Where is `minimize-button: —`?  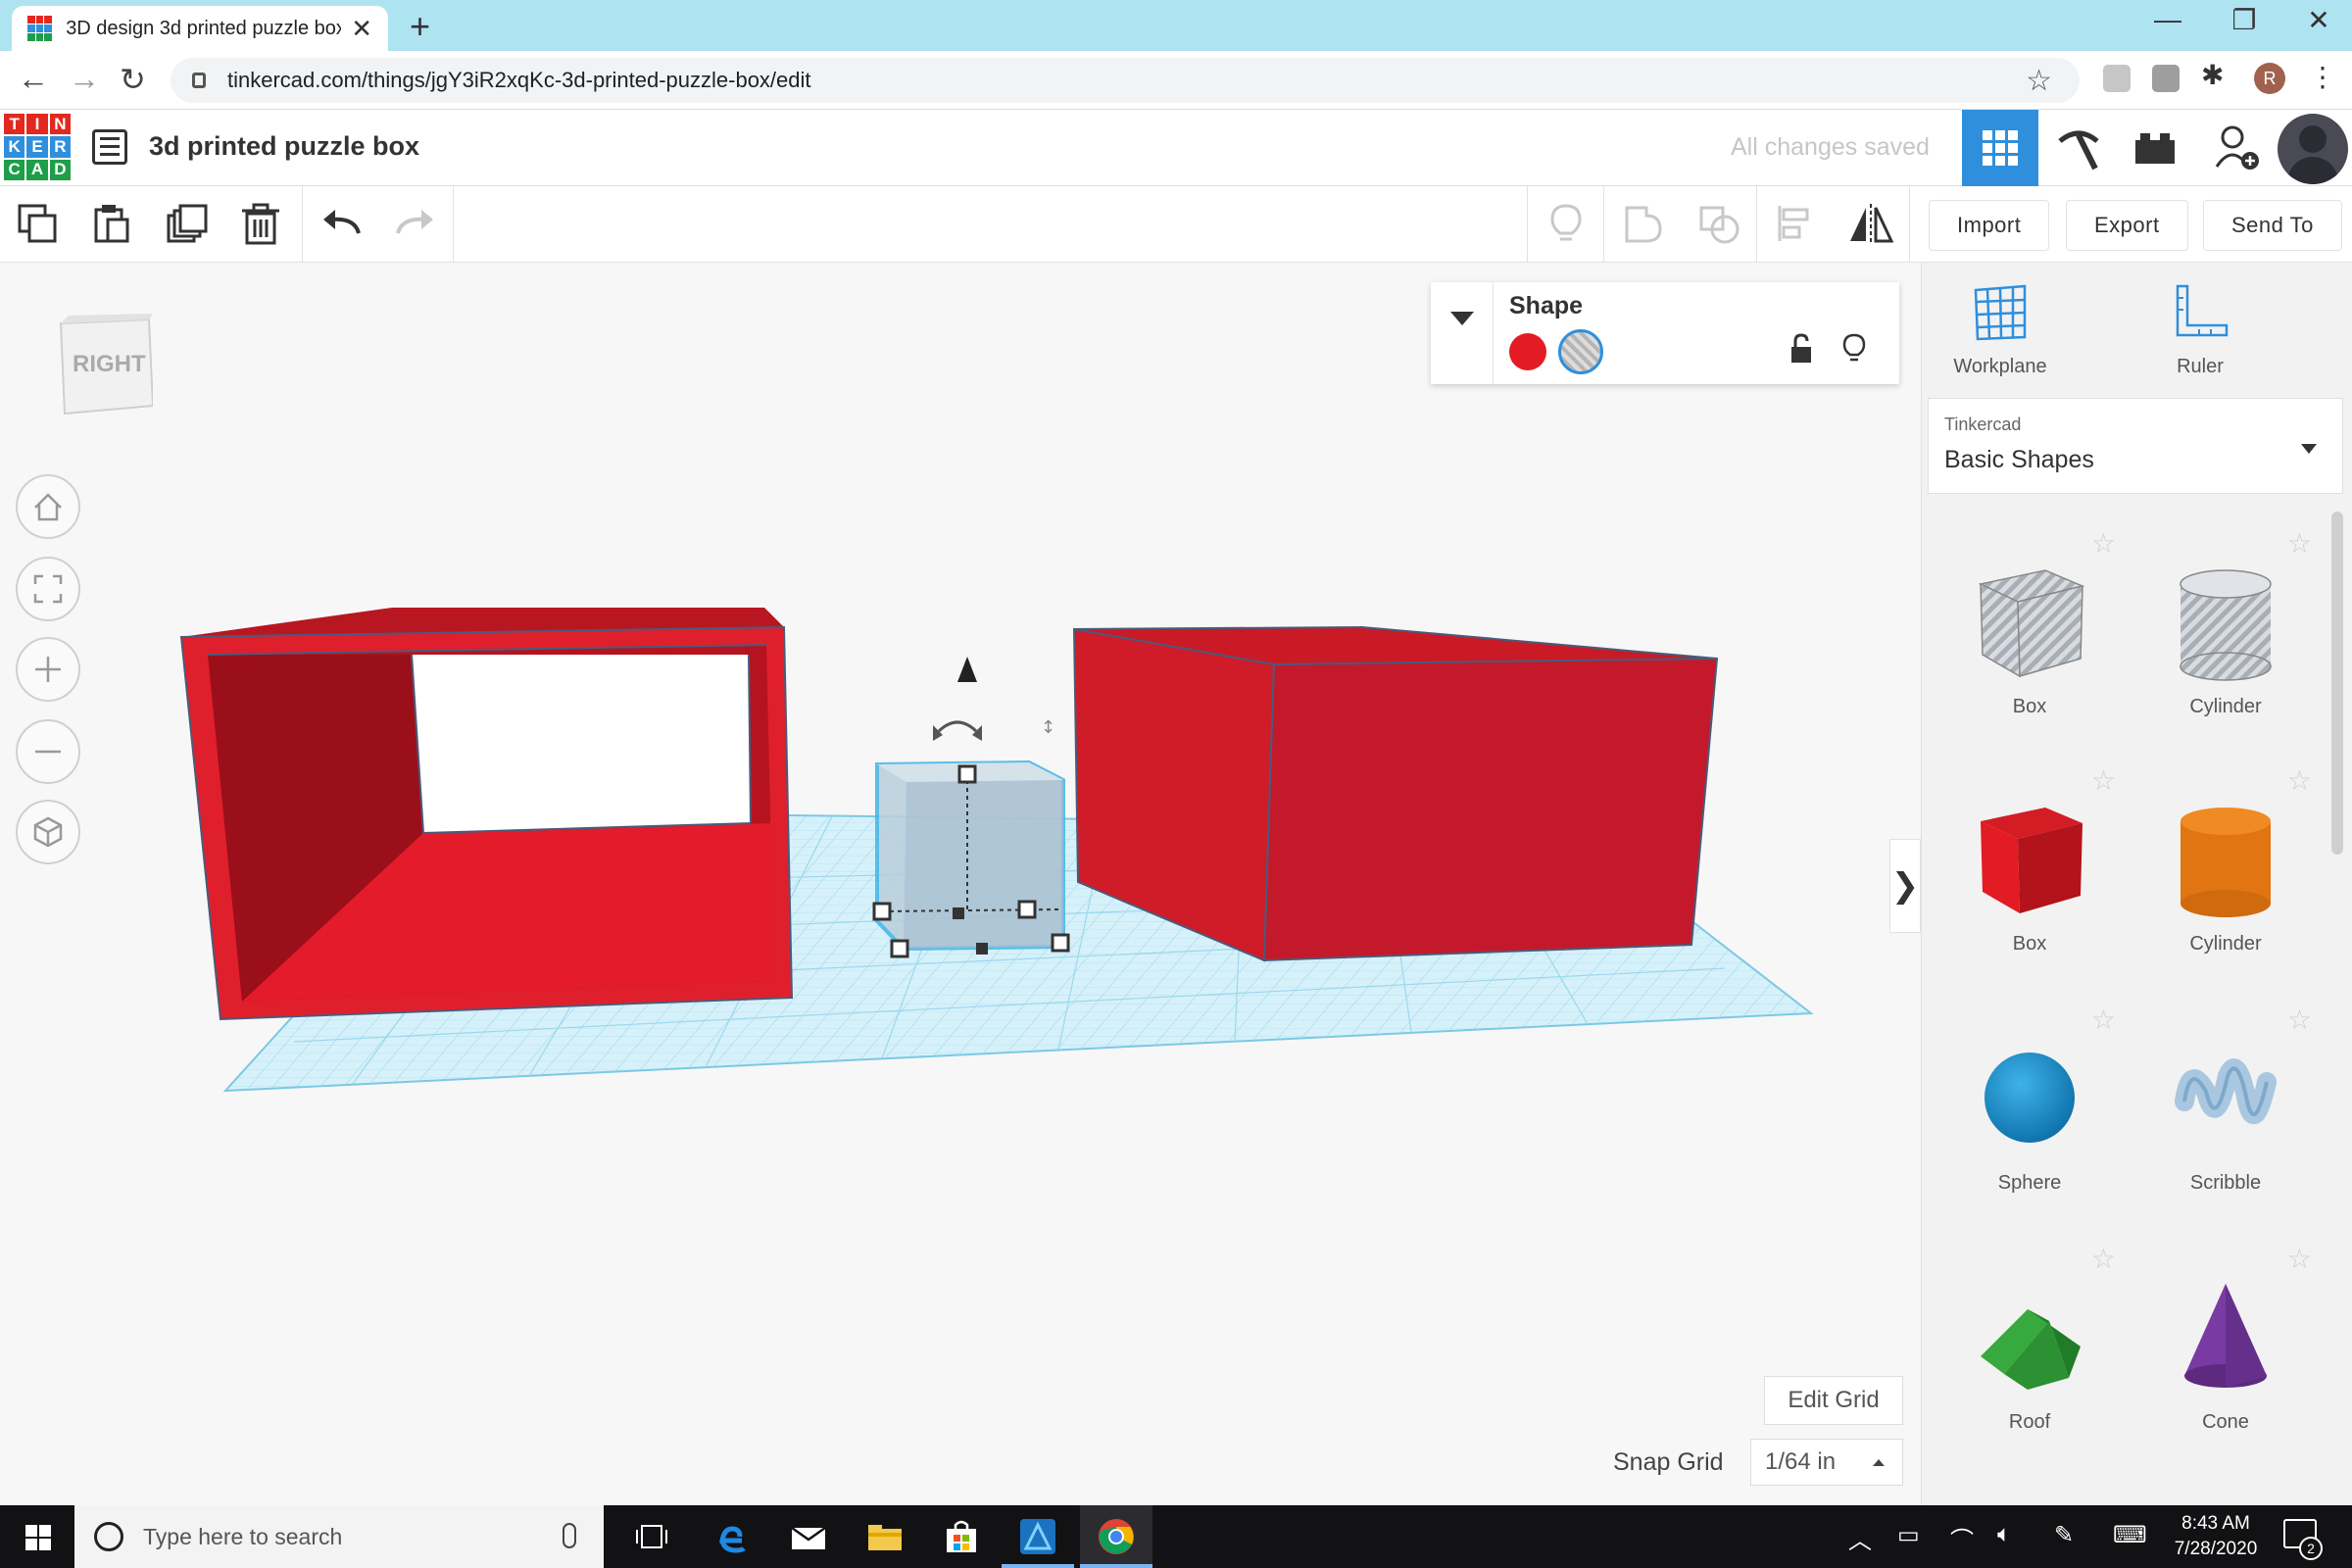
minimize-button: — is located at coordinates (2168, 19).